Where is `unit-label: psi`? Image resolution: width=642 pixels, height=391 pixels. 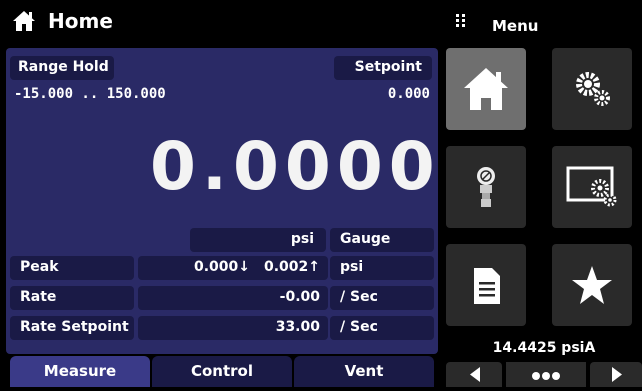 unit-label: psi is located at coordinates (302, 239).